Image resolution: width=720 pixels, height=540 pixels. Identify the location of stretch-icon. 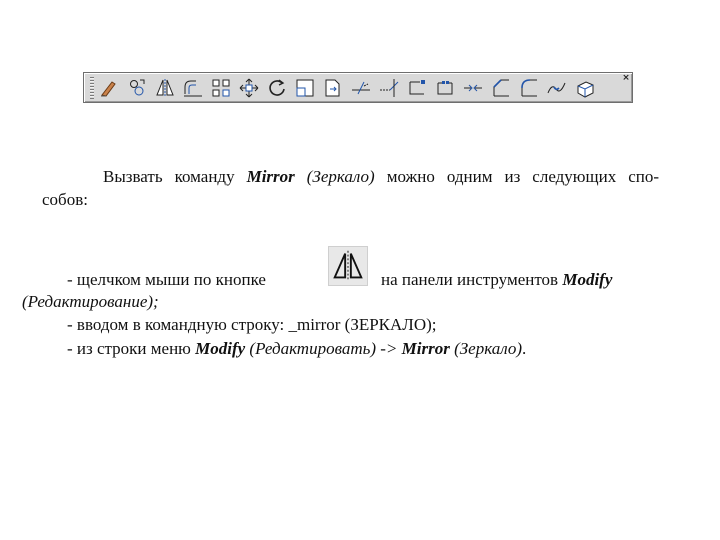
(332, 88).